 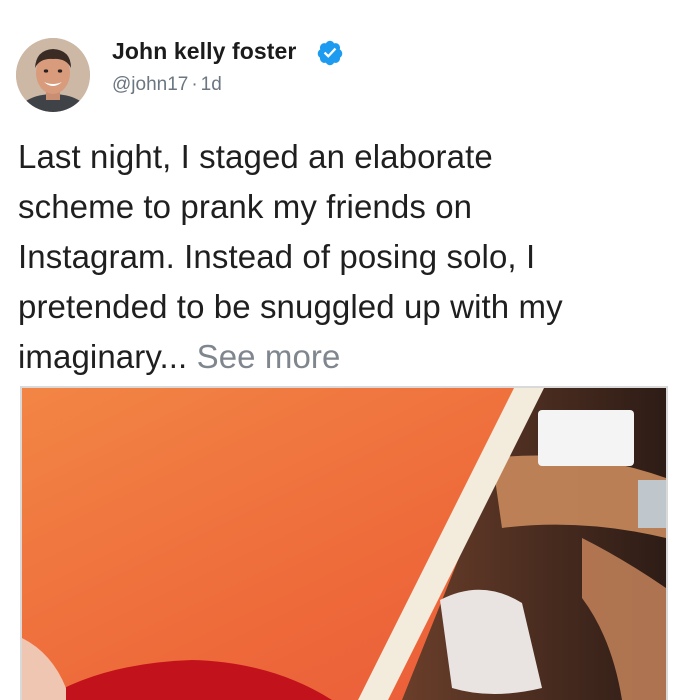 I want to click on author-handle: @john17, so click(x=150, y=84).